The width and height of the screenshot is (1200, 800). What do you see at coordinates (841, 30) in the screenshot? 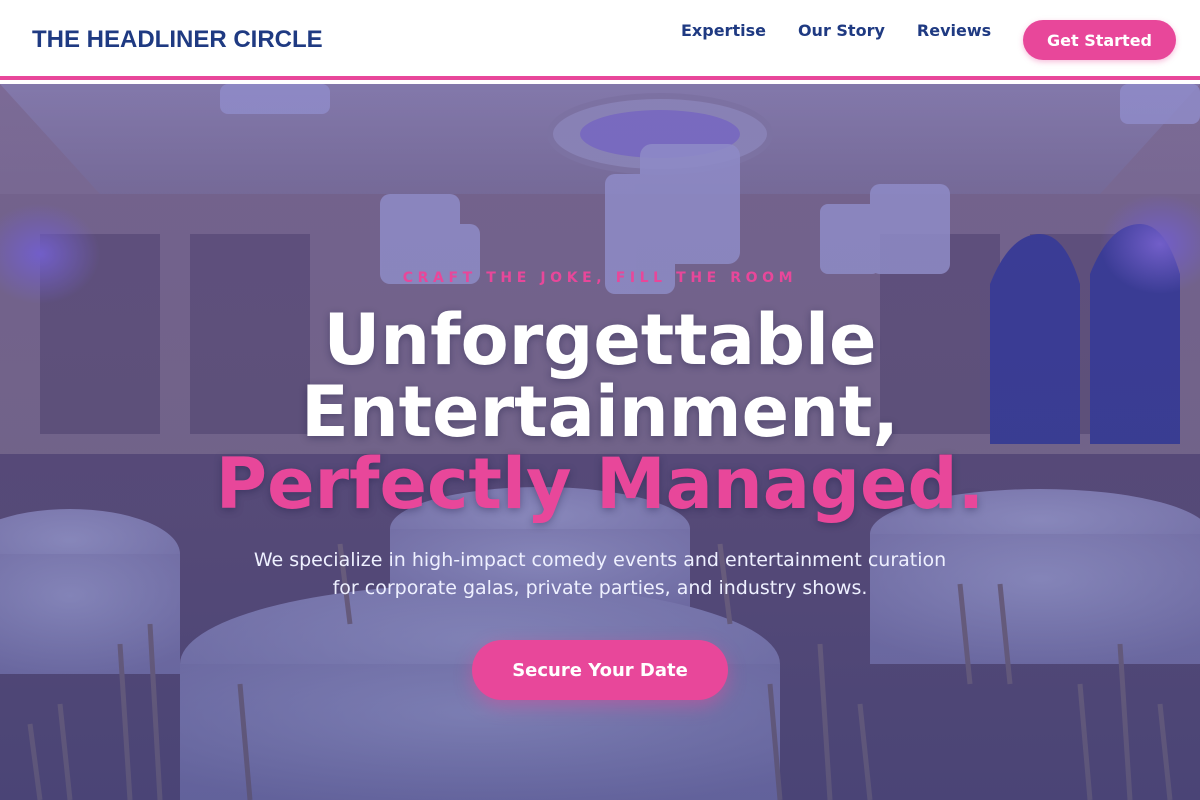
I see `nav-link-our-story: Our Story` at bounding box center [841, 30].